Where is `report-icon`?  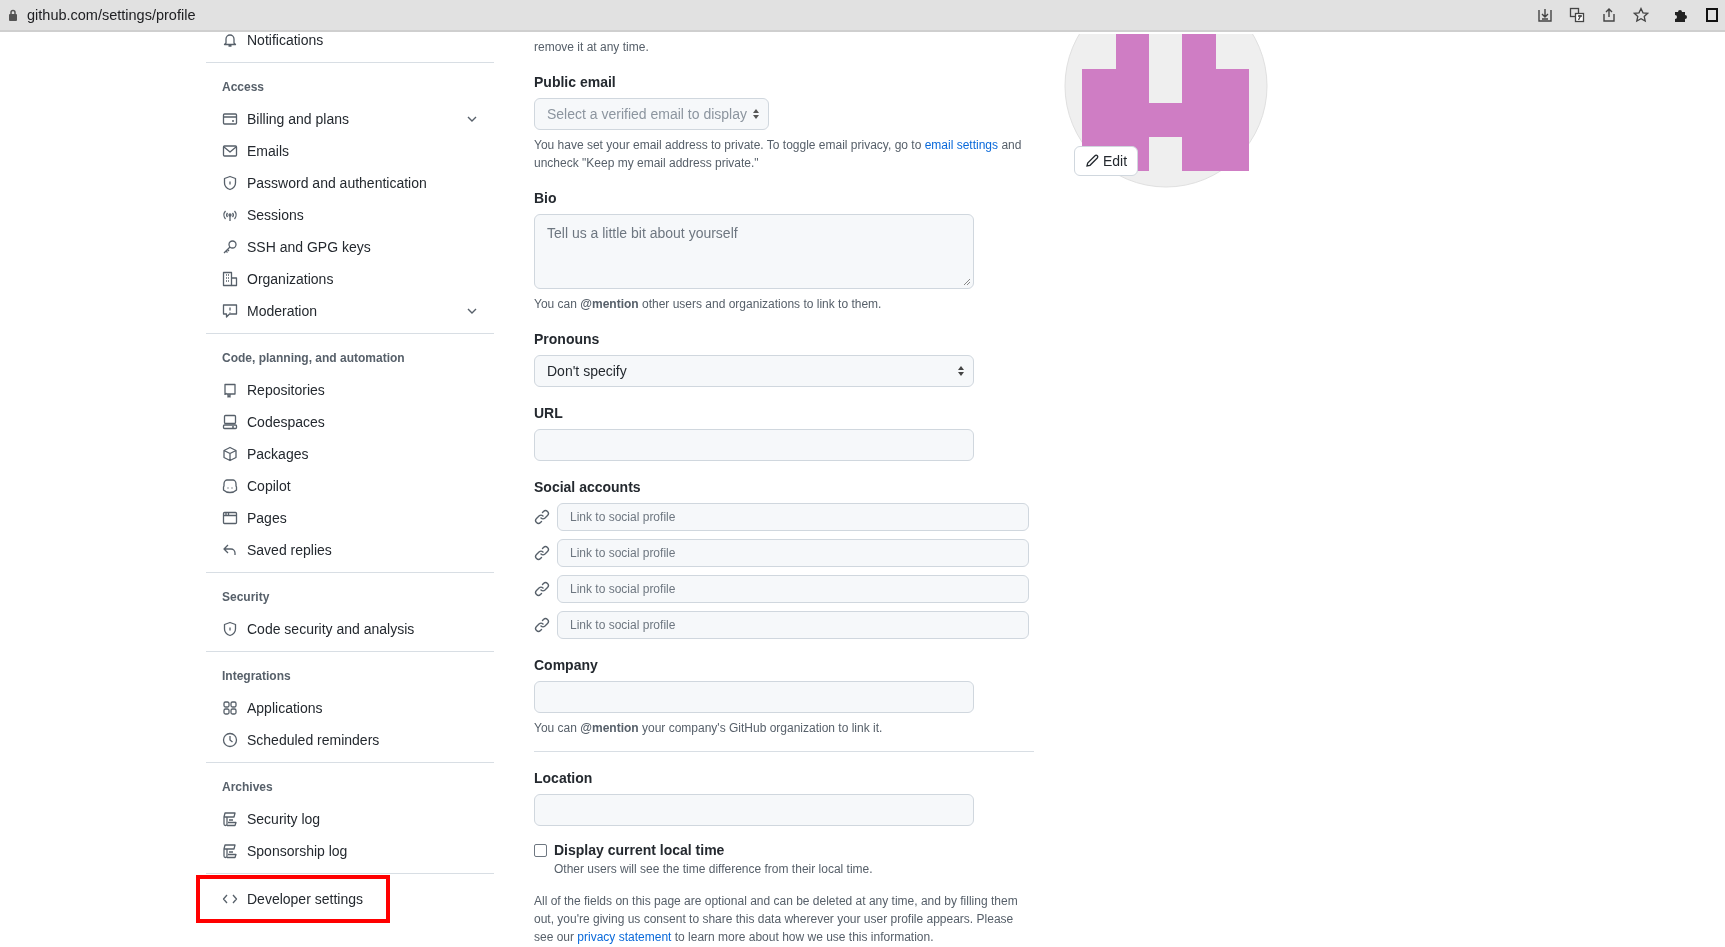
report-icon is located at coordinates (230, 311).